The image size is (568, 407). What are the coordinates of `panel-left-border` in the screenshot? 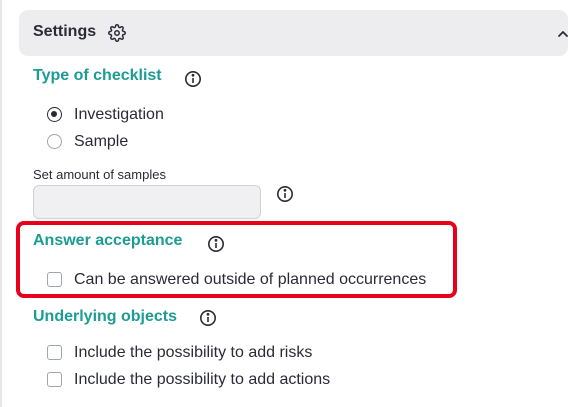 It's located at (1, 203).